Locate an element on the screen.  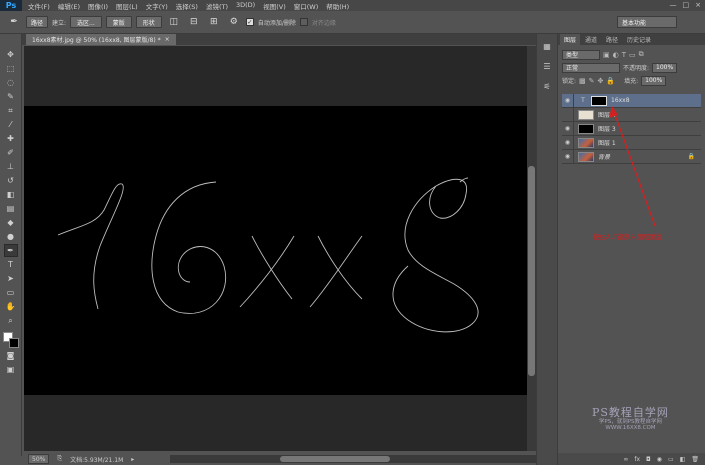
watermark-line2: WWW.16XX8.COM is located at coordinates (630, 428).